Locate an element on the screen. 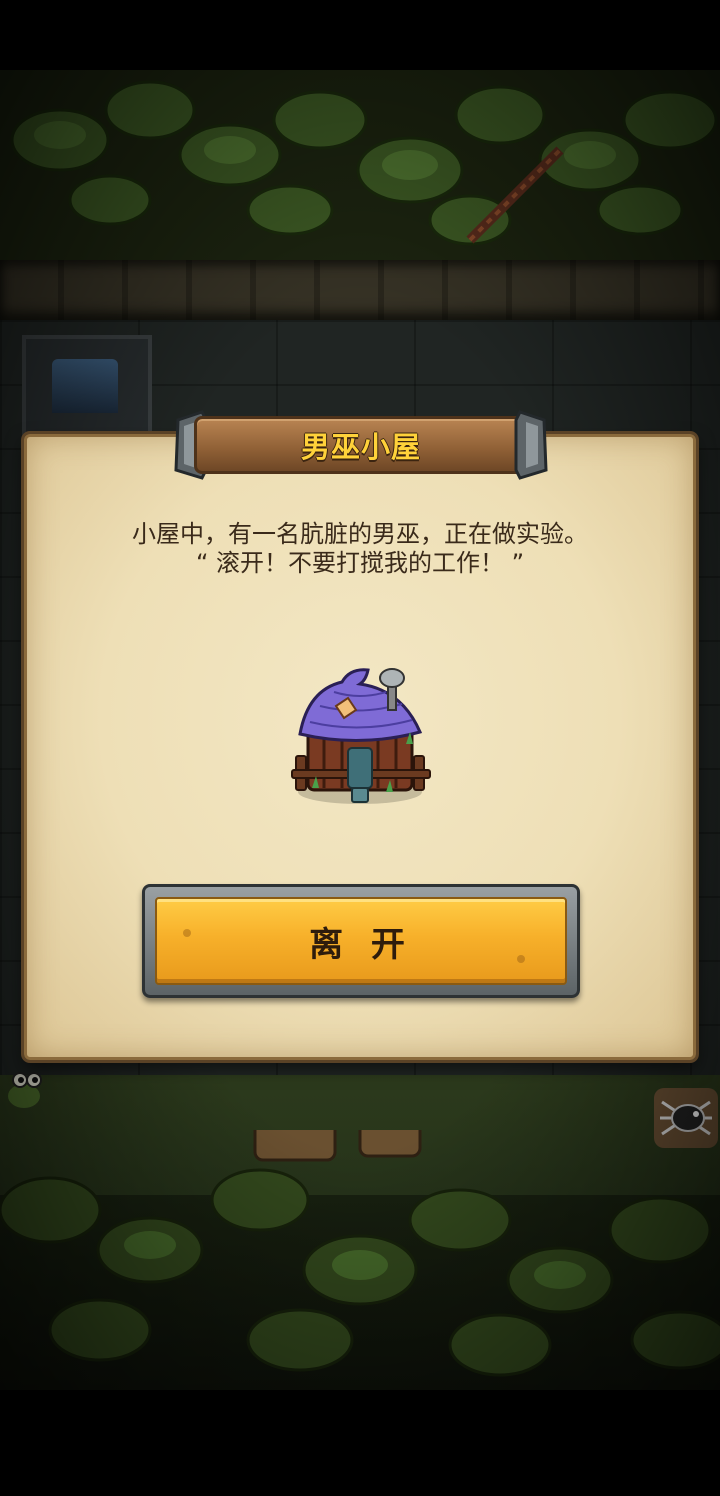  dialog-description: 小屋中，有一名肮脏的男巫，正在做实验。 “ 滚开！不要打搅我的工作！ ” is located at coordinates (360, 549).